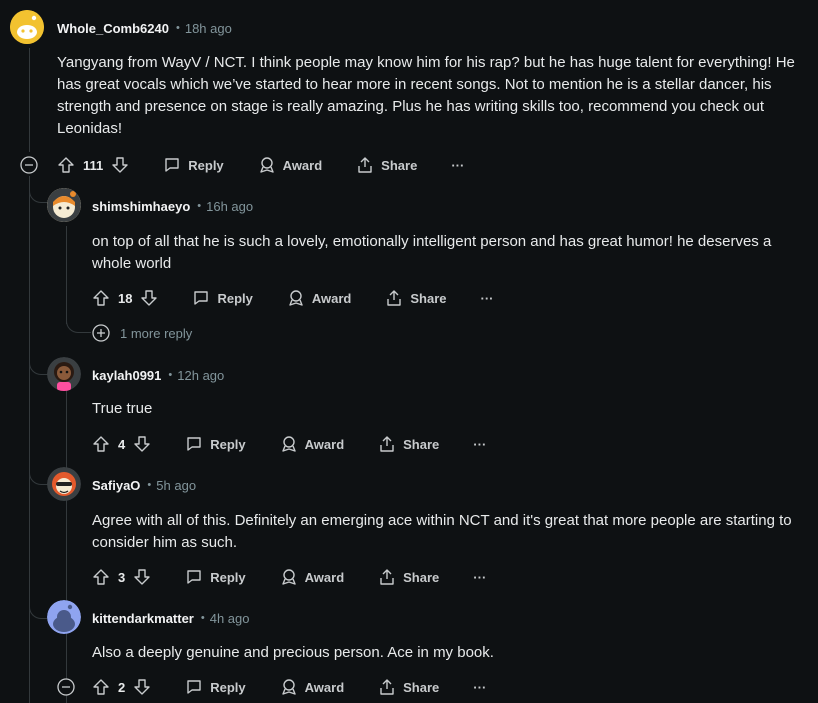 The height and width of the screenshot is (703, 818). I want to click on timestamp: 4h ago, so click(230, 618).